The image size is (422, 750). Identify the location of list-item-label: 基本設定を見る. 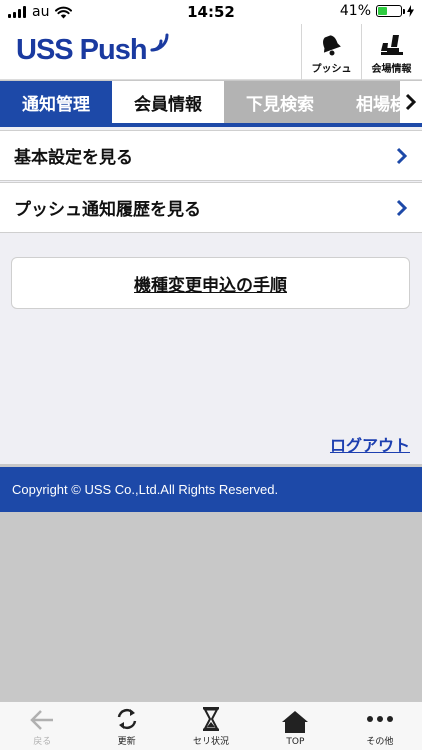
(73, 158).